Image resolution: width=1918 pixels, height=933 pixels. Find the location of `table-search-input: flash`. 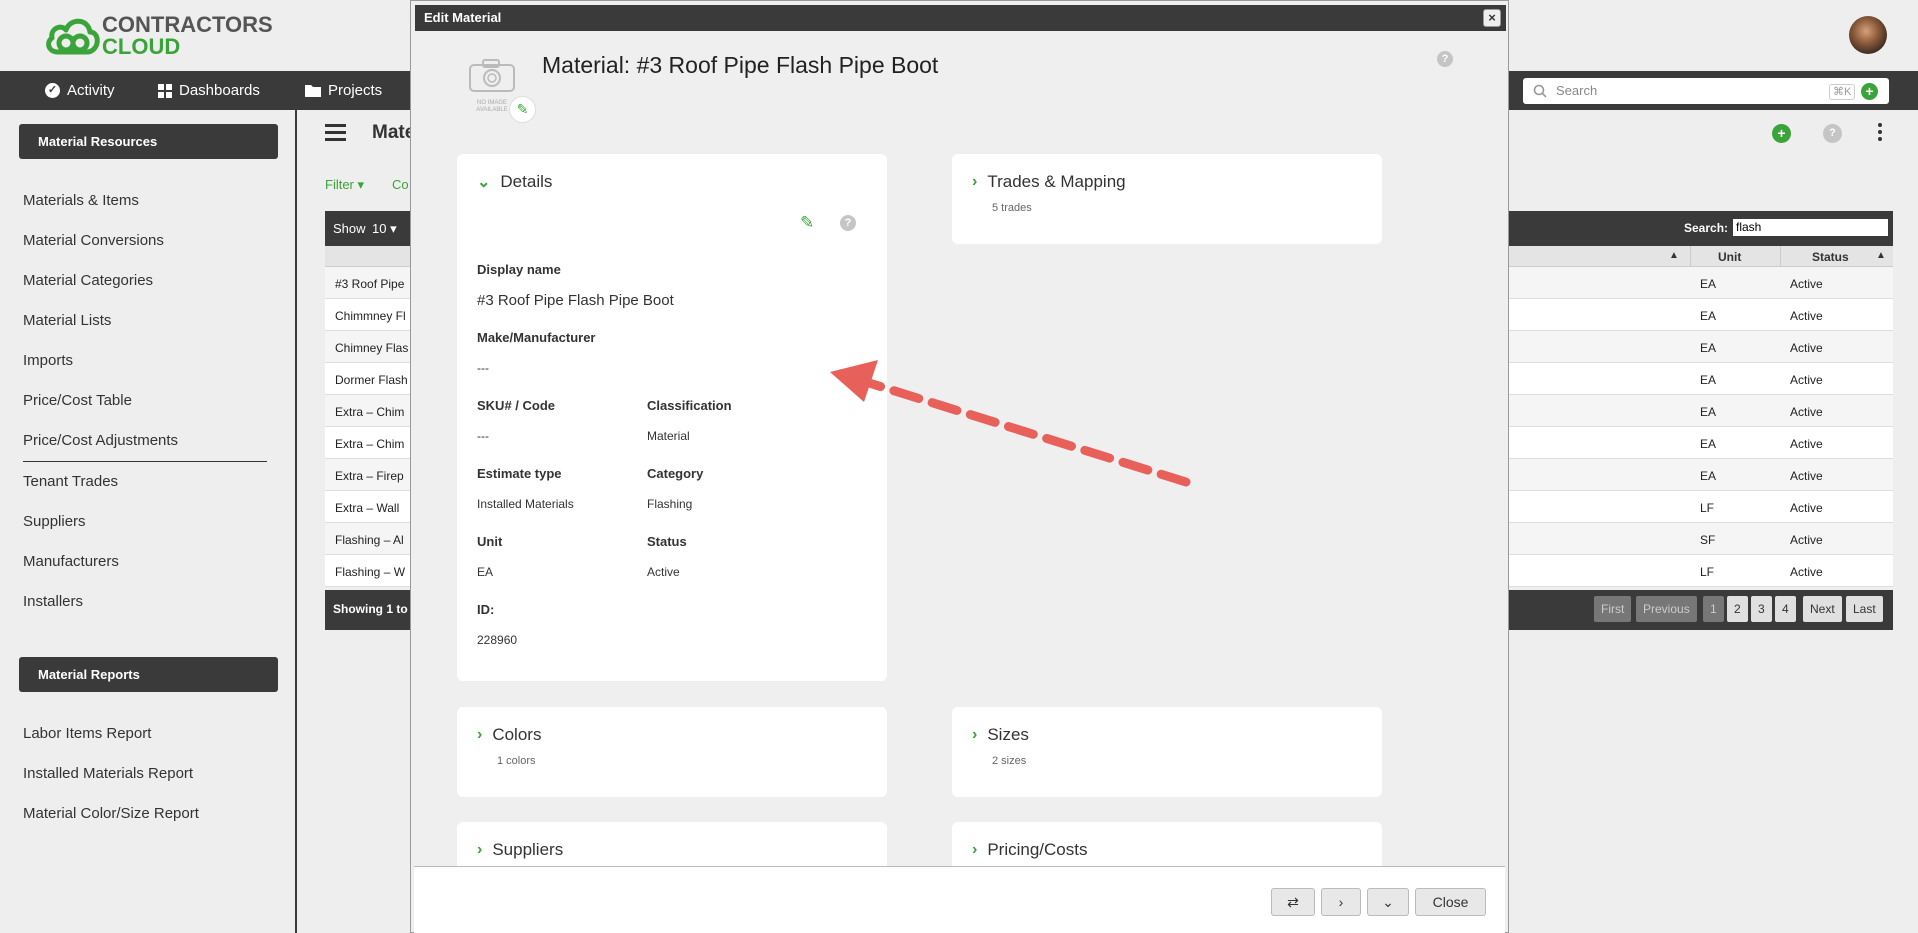

table-search-input: flash is located at coordinates (1810, 227).